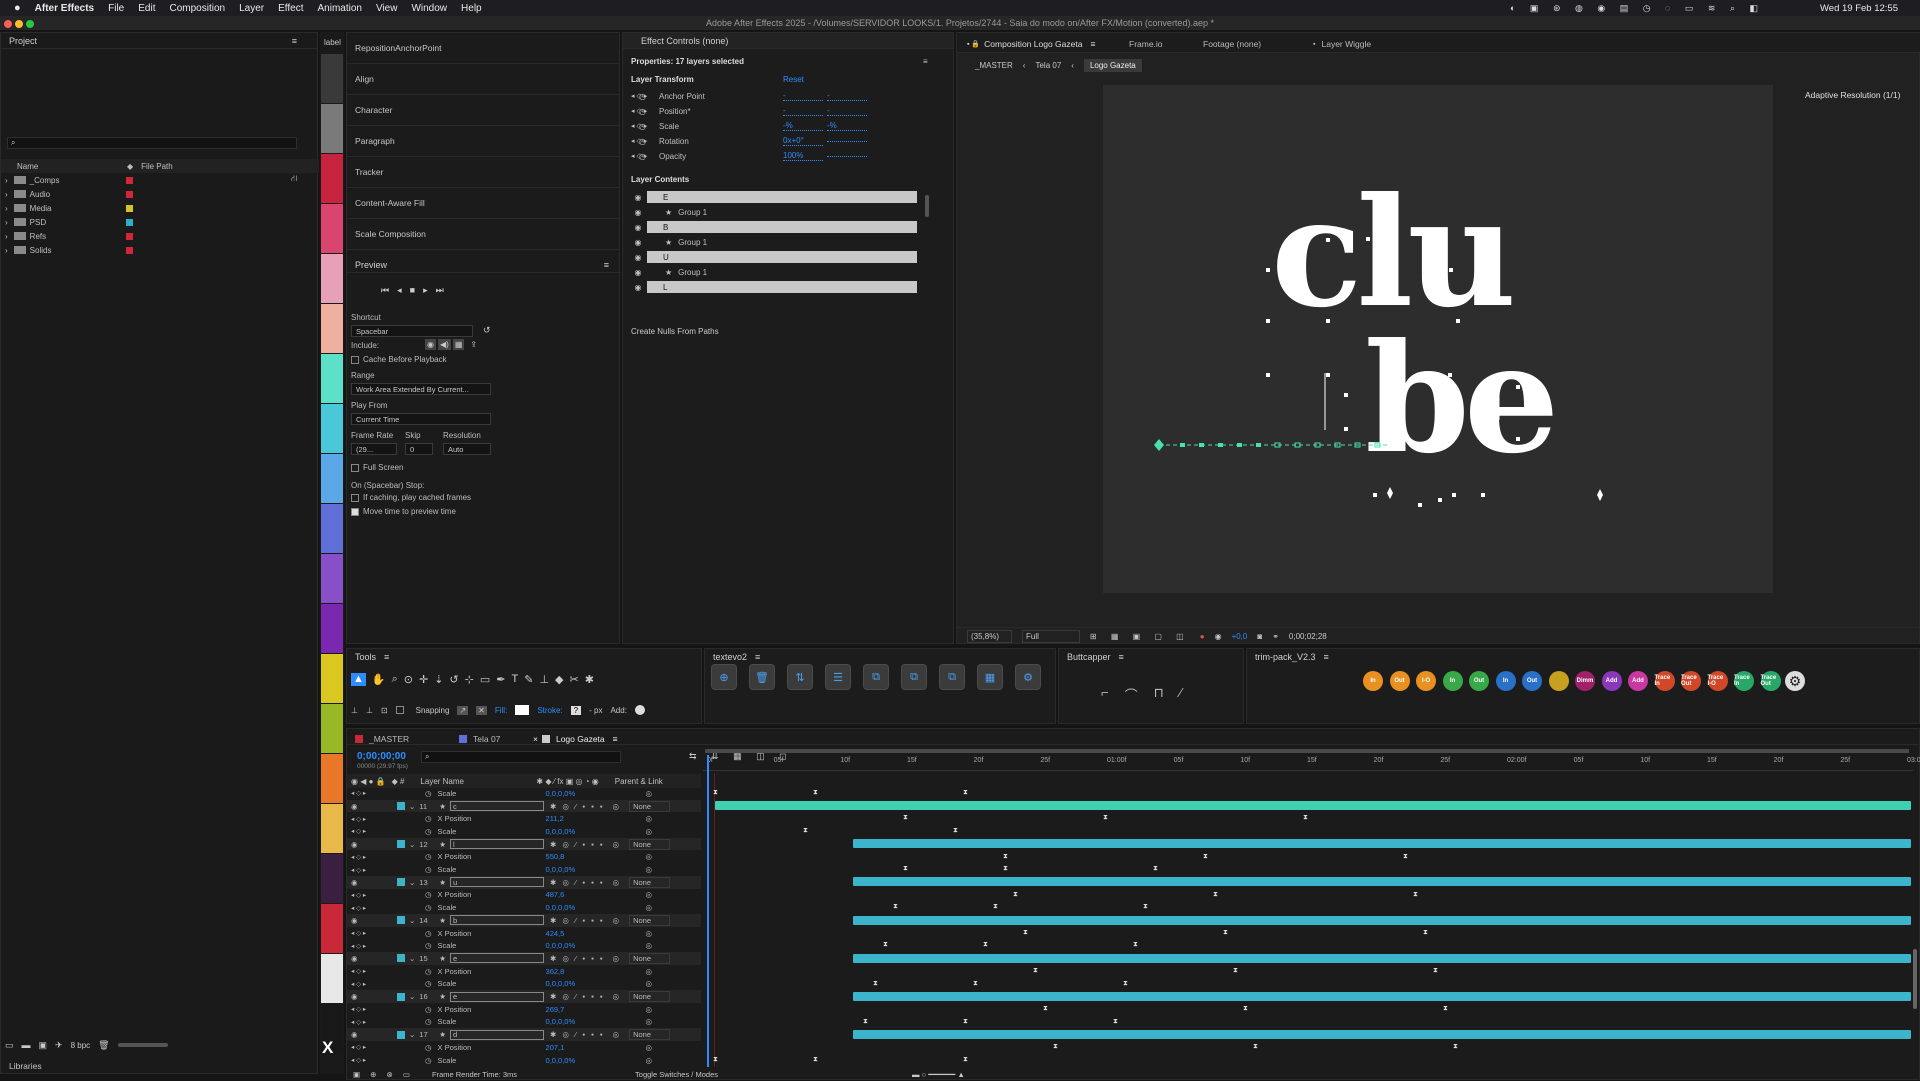  I want to click on first-frame-icon: ⏮, so click(385, 290).